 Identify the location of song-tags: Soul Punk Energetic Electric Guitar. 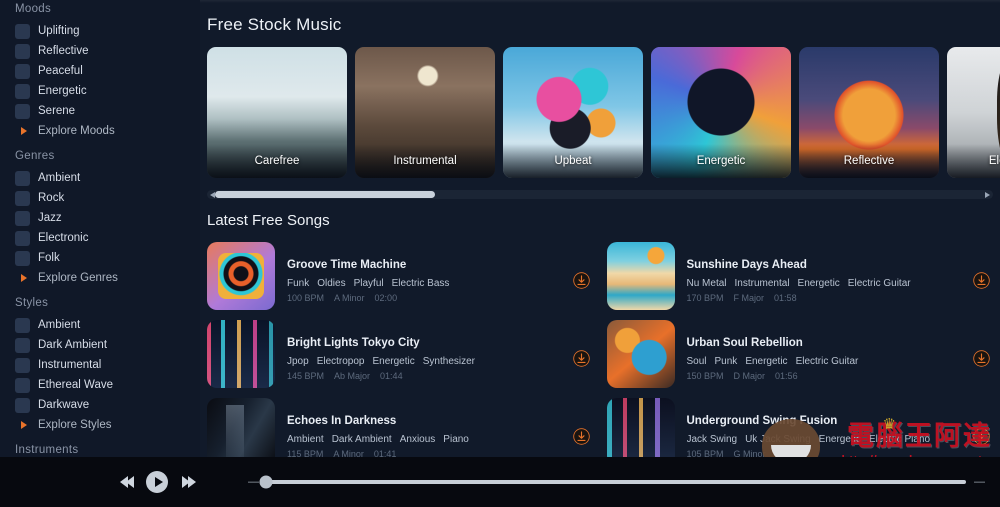
(824, 361).